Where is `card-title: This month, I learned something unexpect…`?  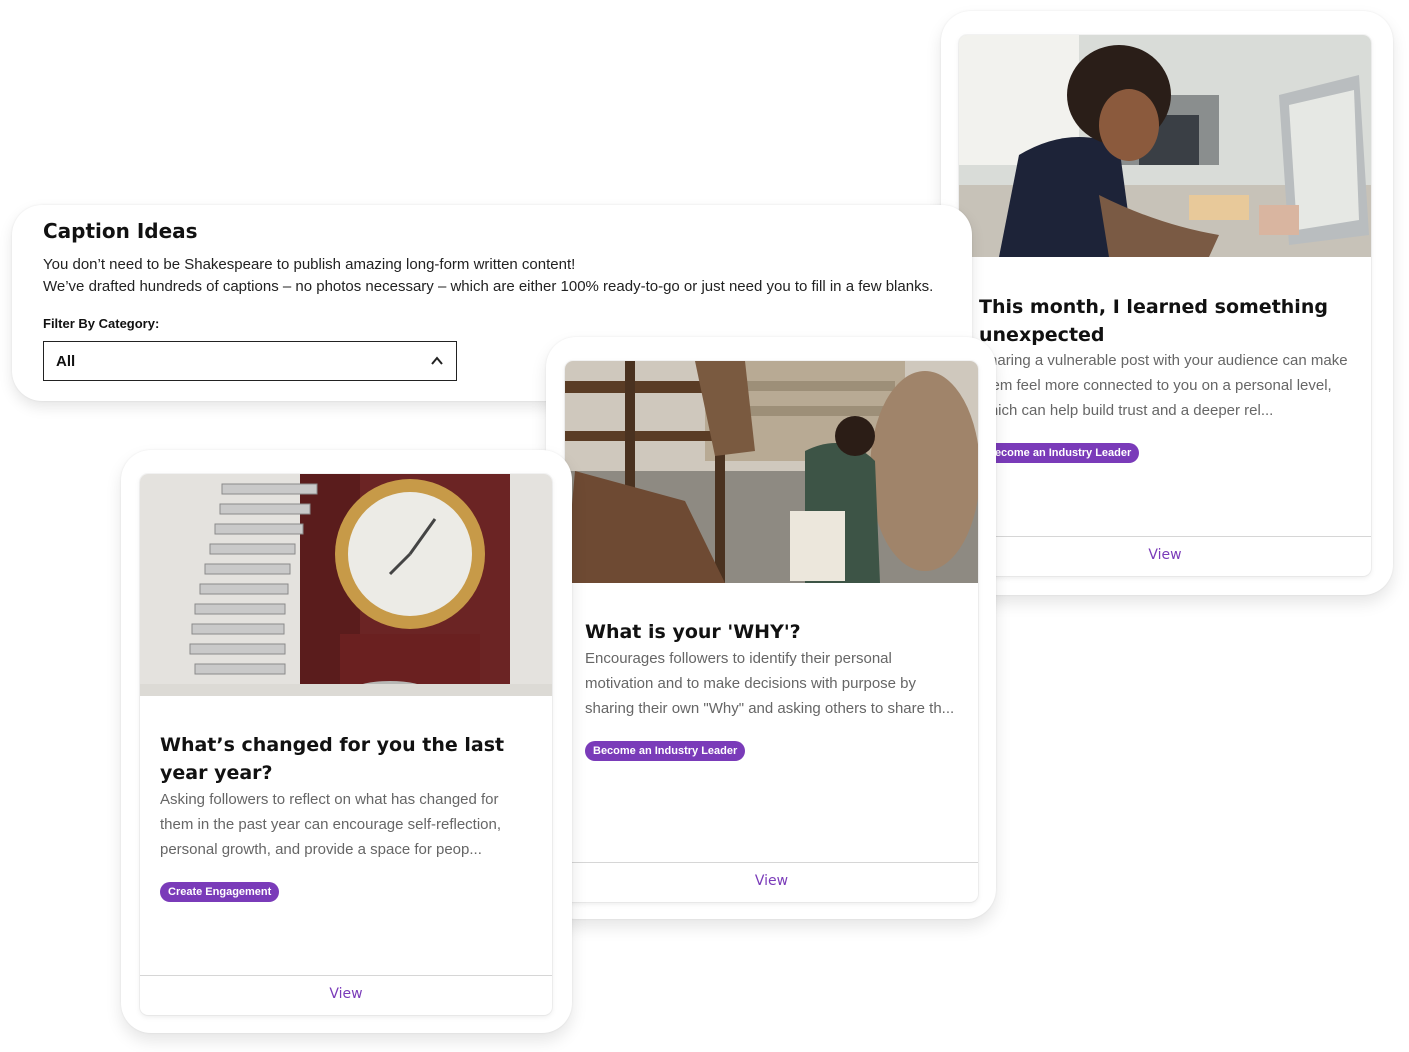 card-title: This month, I learned something unexpect… is located at coordinates (1153, 321).